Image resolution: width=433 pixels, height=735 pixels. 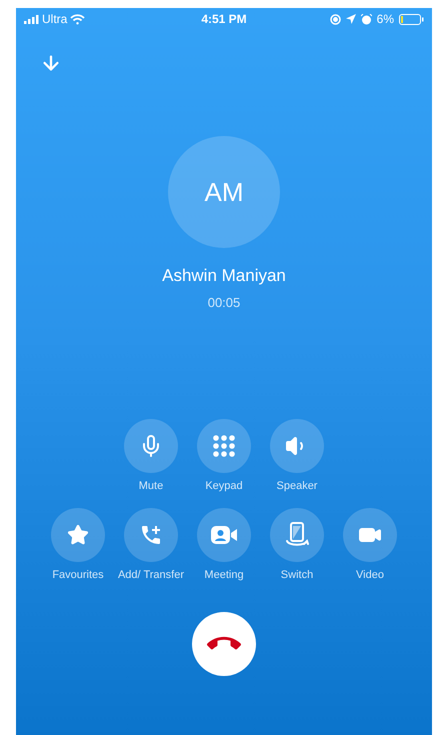 I want to click on keypad-icon, so click(x=224, y=446).